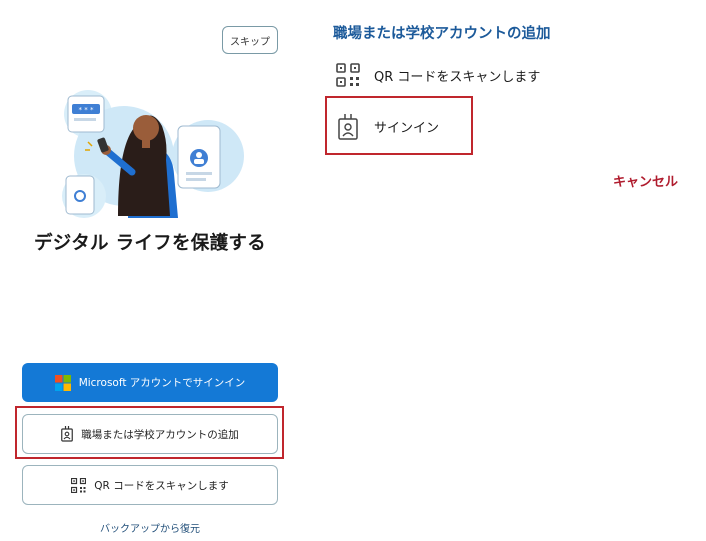  What do you see at coordinates (457, 77) in the screenshot?
I see `option-scan-qr-label: QR コードをスキャンします` at bounding box center [457, 77].